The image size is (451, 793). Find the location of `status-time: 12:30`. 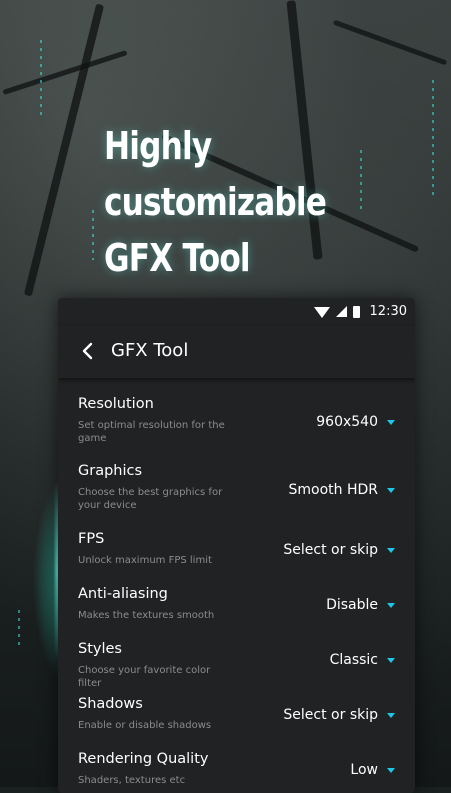

status-time: 12:30 is located at coordinates (388, 311).